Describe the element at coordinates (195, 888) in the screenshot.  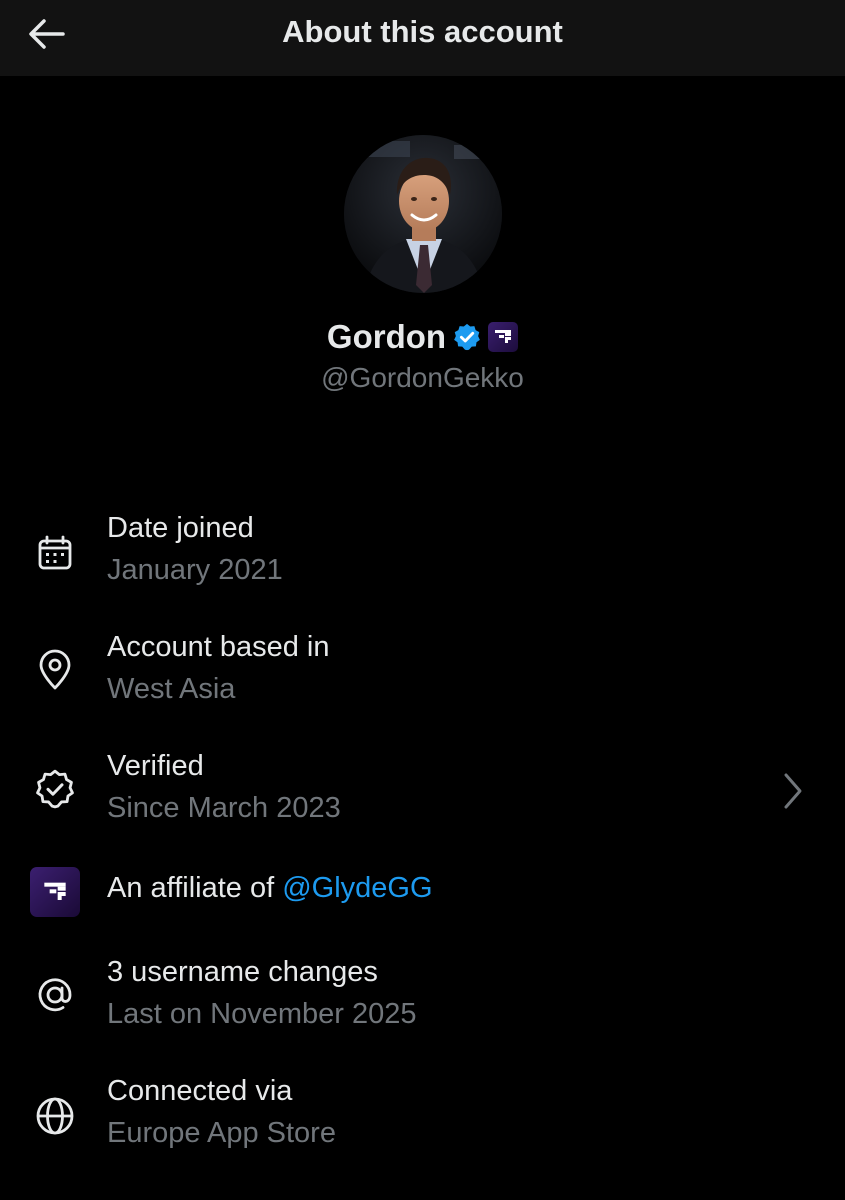
I see `affiliate-prefix: An affiliate of` at that location.